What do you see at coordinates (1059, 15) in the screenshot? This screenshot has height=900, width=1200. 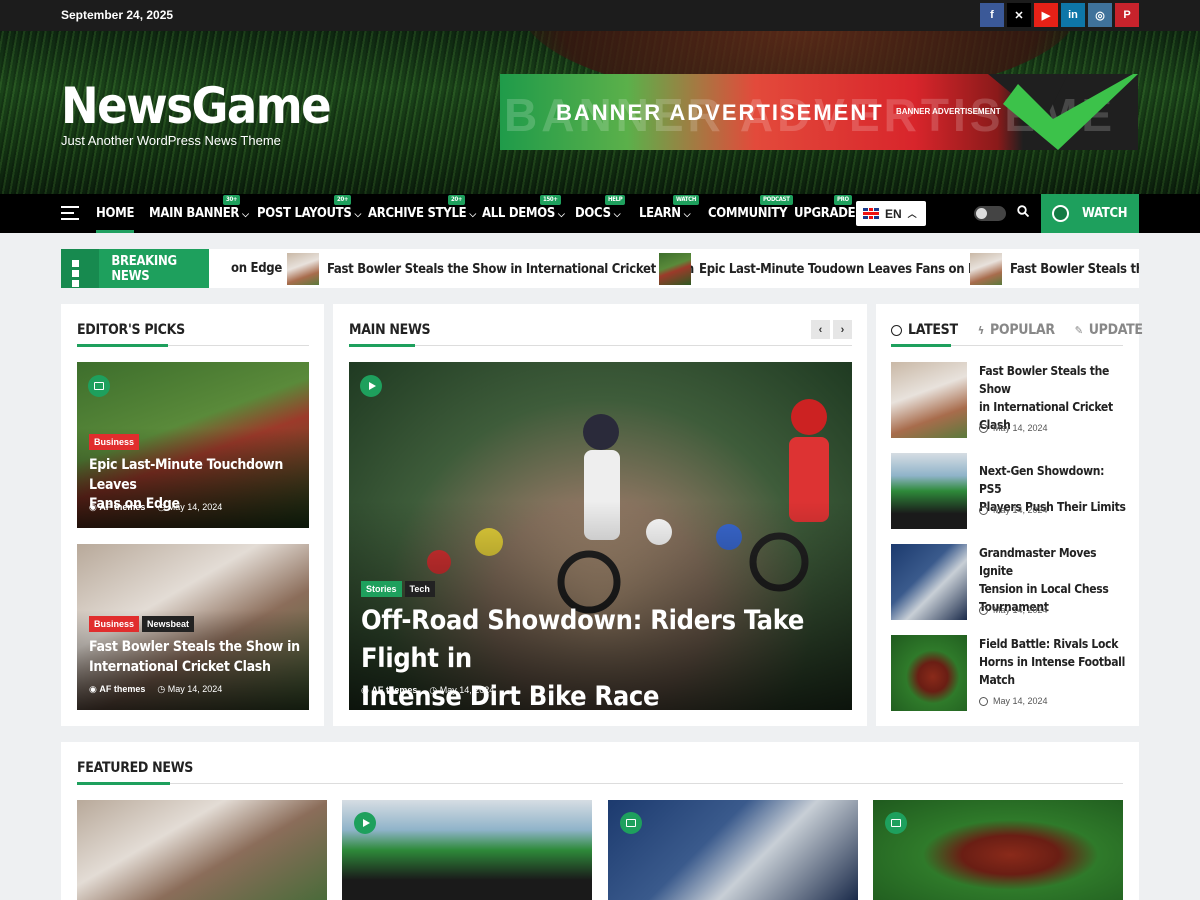 I see `social-links: f ✕ ▶ in ◎ P` at bounding box center [1059, 15].